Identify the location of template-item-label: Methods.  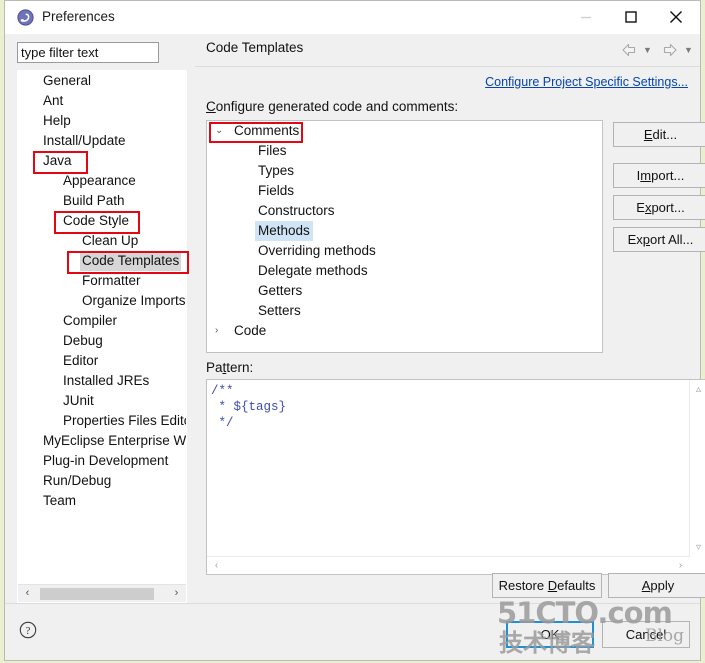
(284, 231).